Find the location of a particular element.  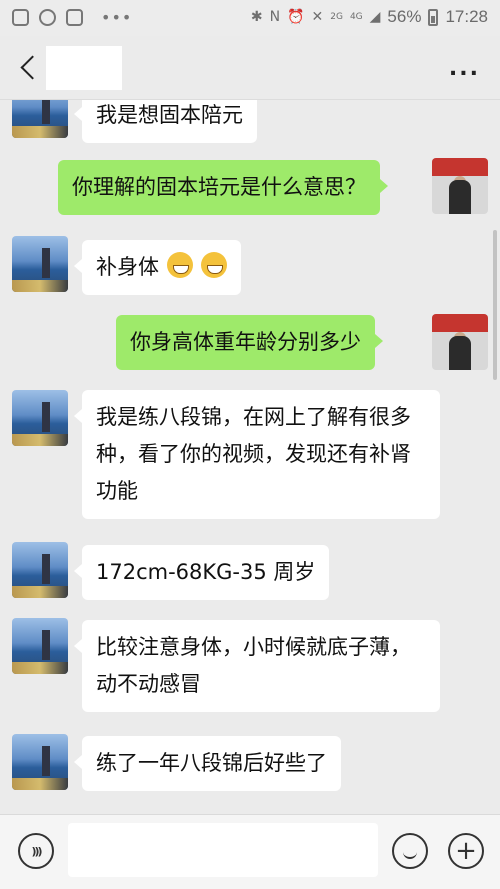

alarm-icon: ⏰ is located at coordinates (296, 17).